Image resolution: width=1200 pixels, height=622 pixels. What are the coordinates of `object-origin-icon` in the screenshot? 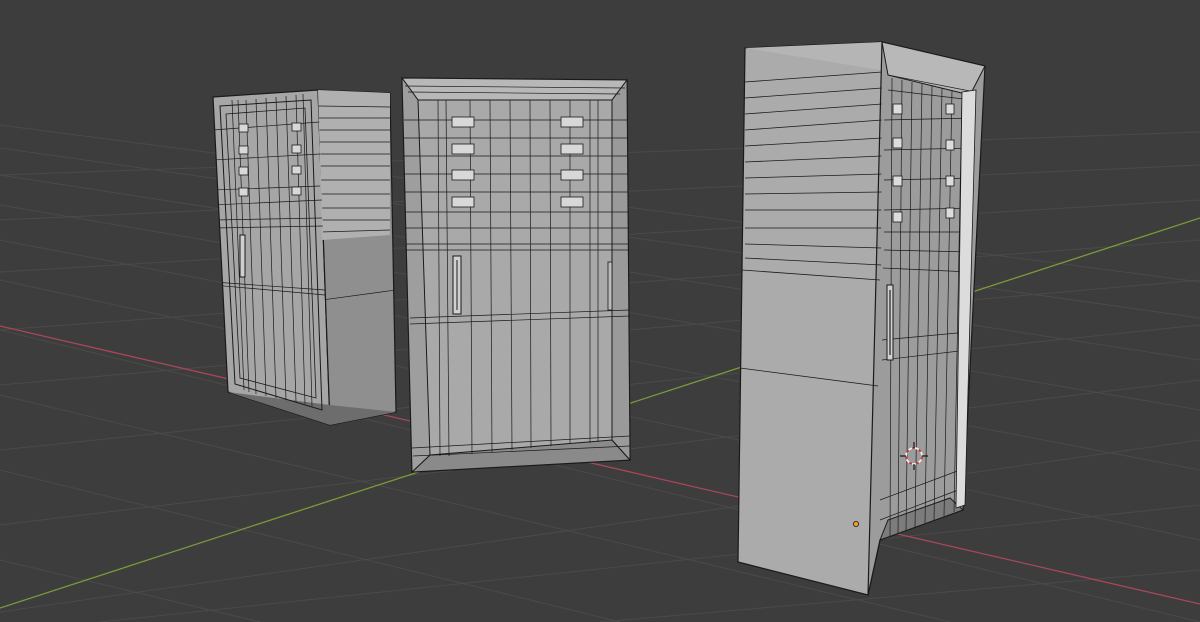 It's located at (856, 524).